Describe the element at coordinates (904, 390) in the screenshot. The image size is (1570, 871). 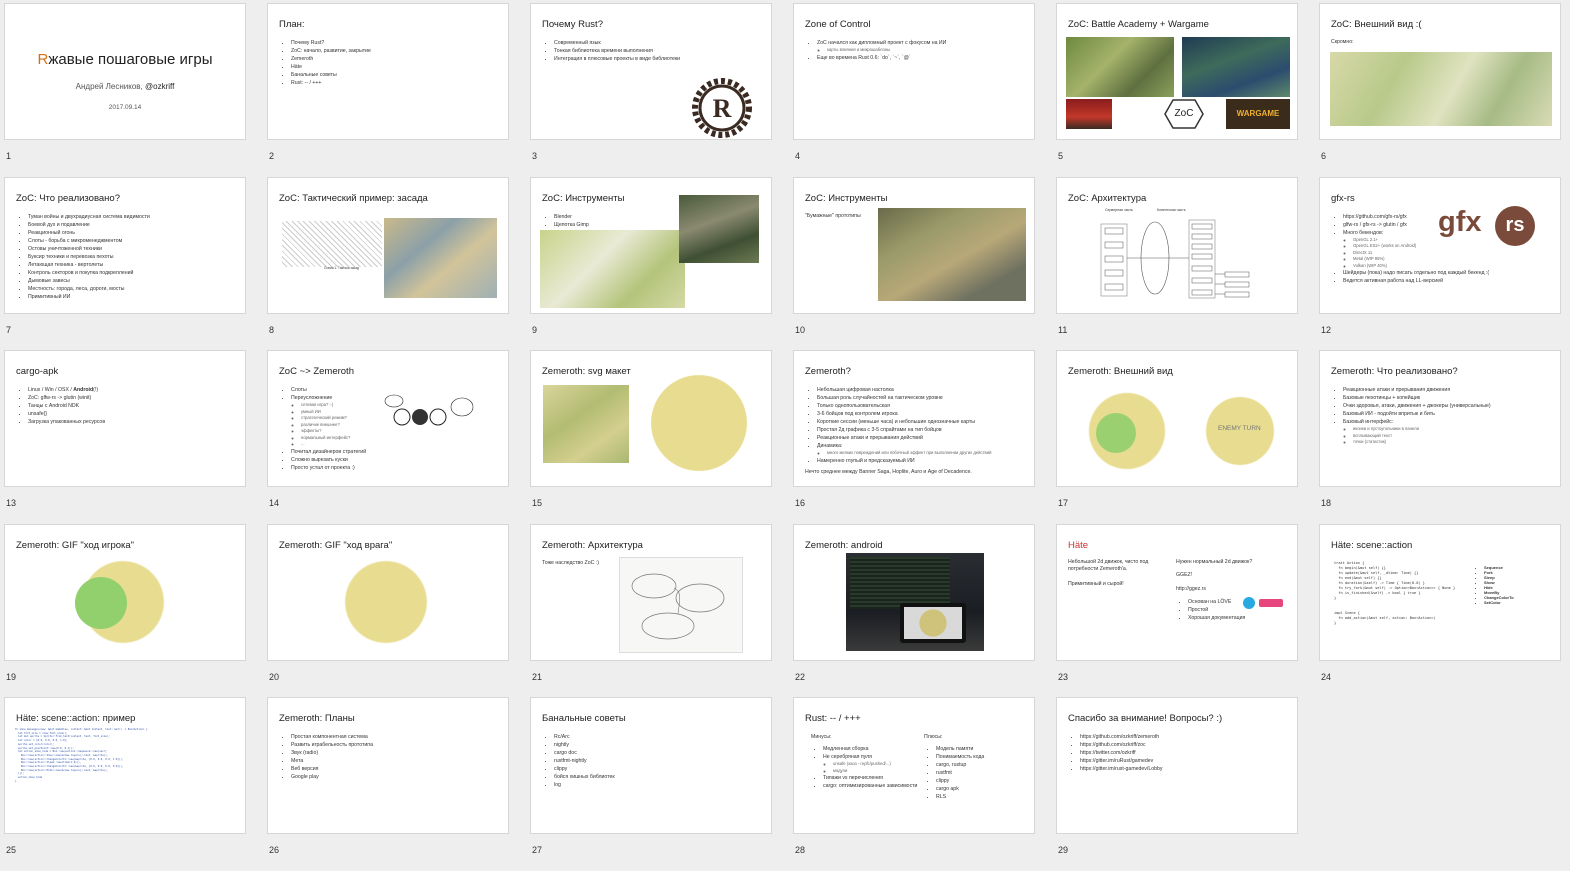
I see `bullet: Небольшая цифровая настолка` at that location.